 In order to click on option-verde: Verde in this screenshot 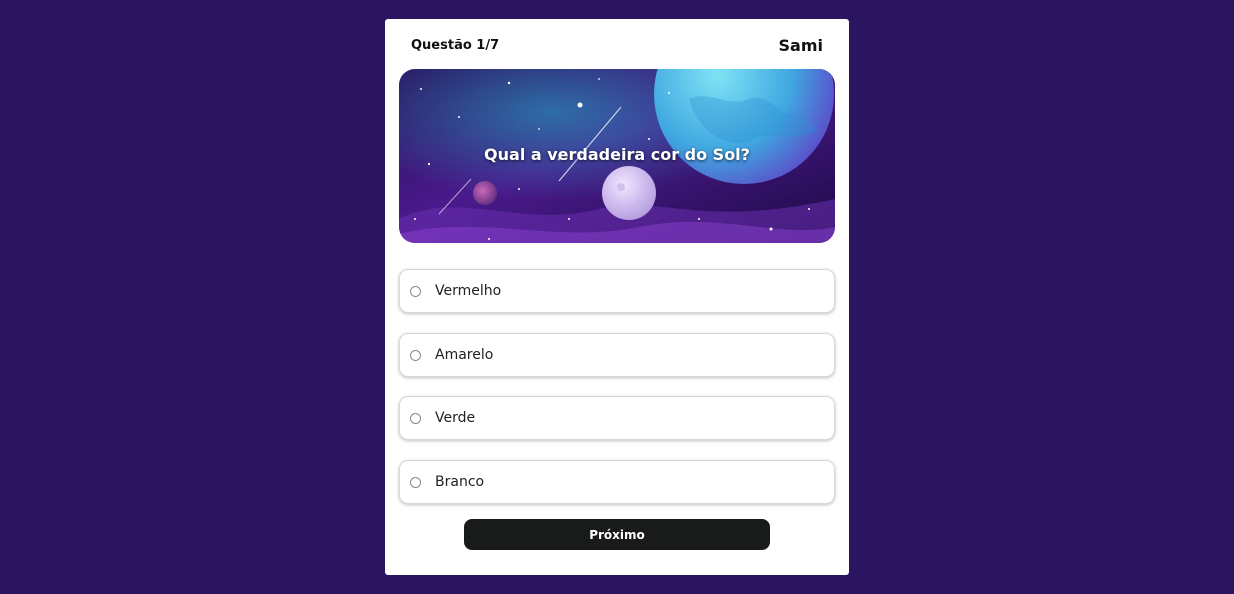, I will do `click(617, 418)`.